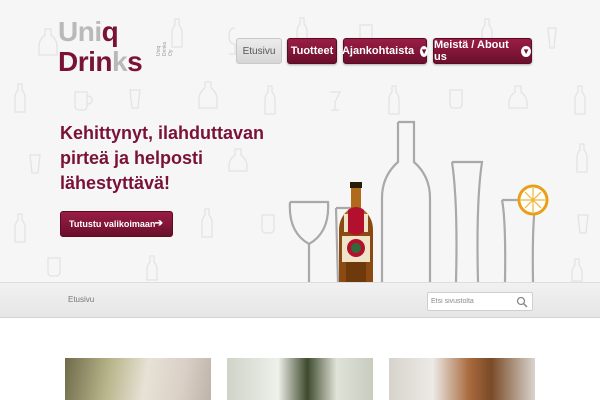 The height and width of the screenshot is (400, 600). Describe the element at coordinates (533, 200) in the screenshot. I see `lemon-slice-icon` at that location.